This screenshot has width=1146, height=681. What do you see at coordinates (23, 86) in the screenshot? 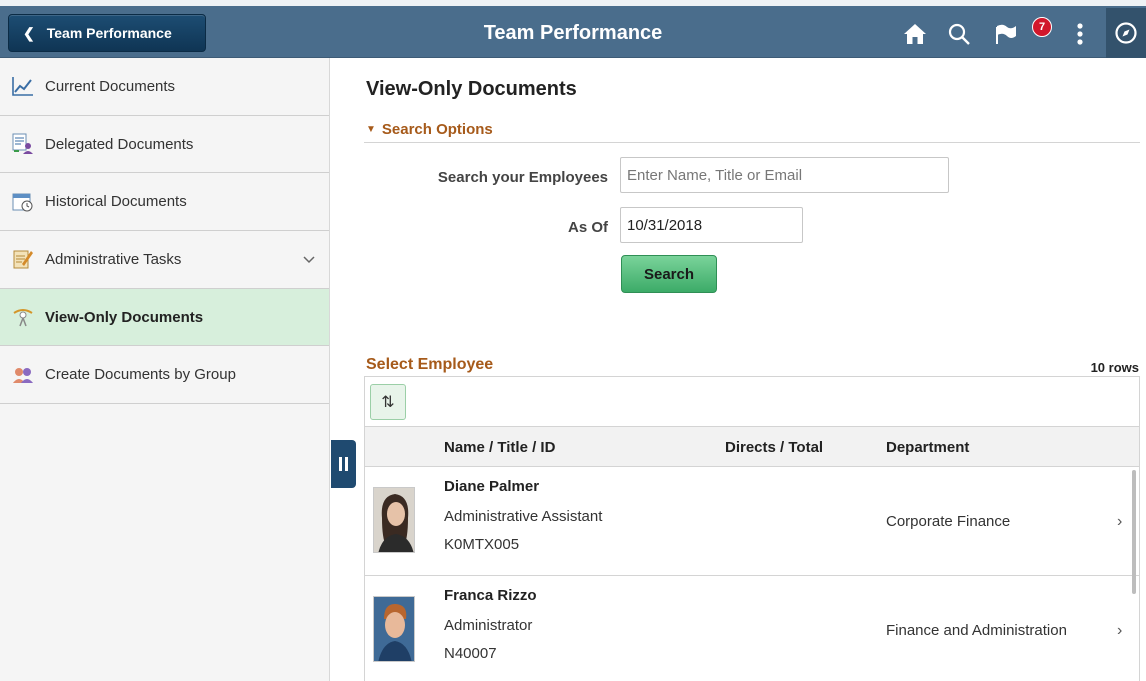
I see `chart-icon` at bounding box center [23, 86].